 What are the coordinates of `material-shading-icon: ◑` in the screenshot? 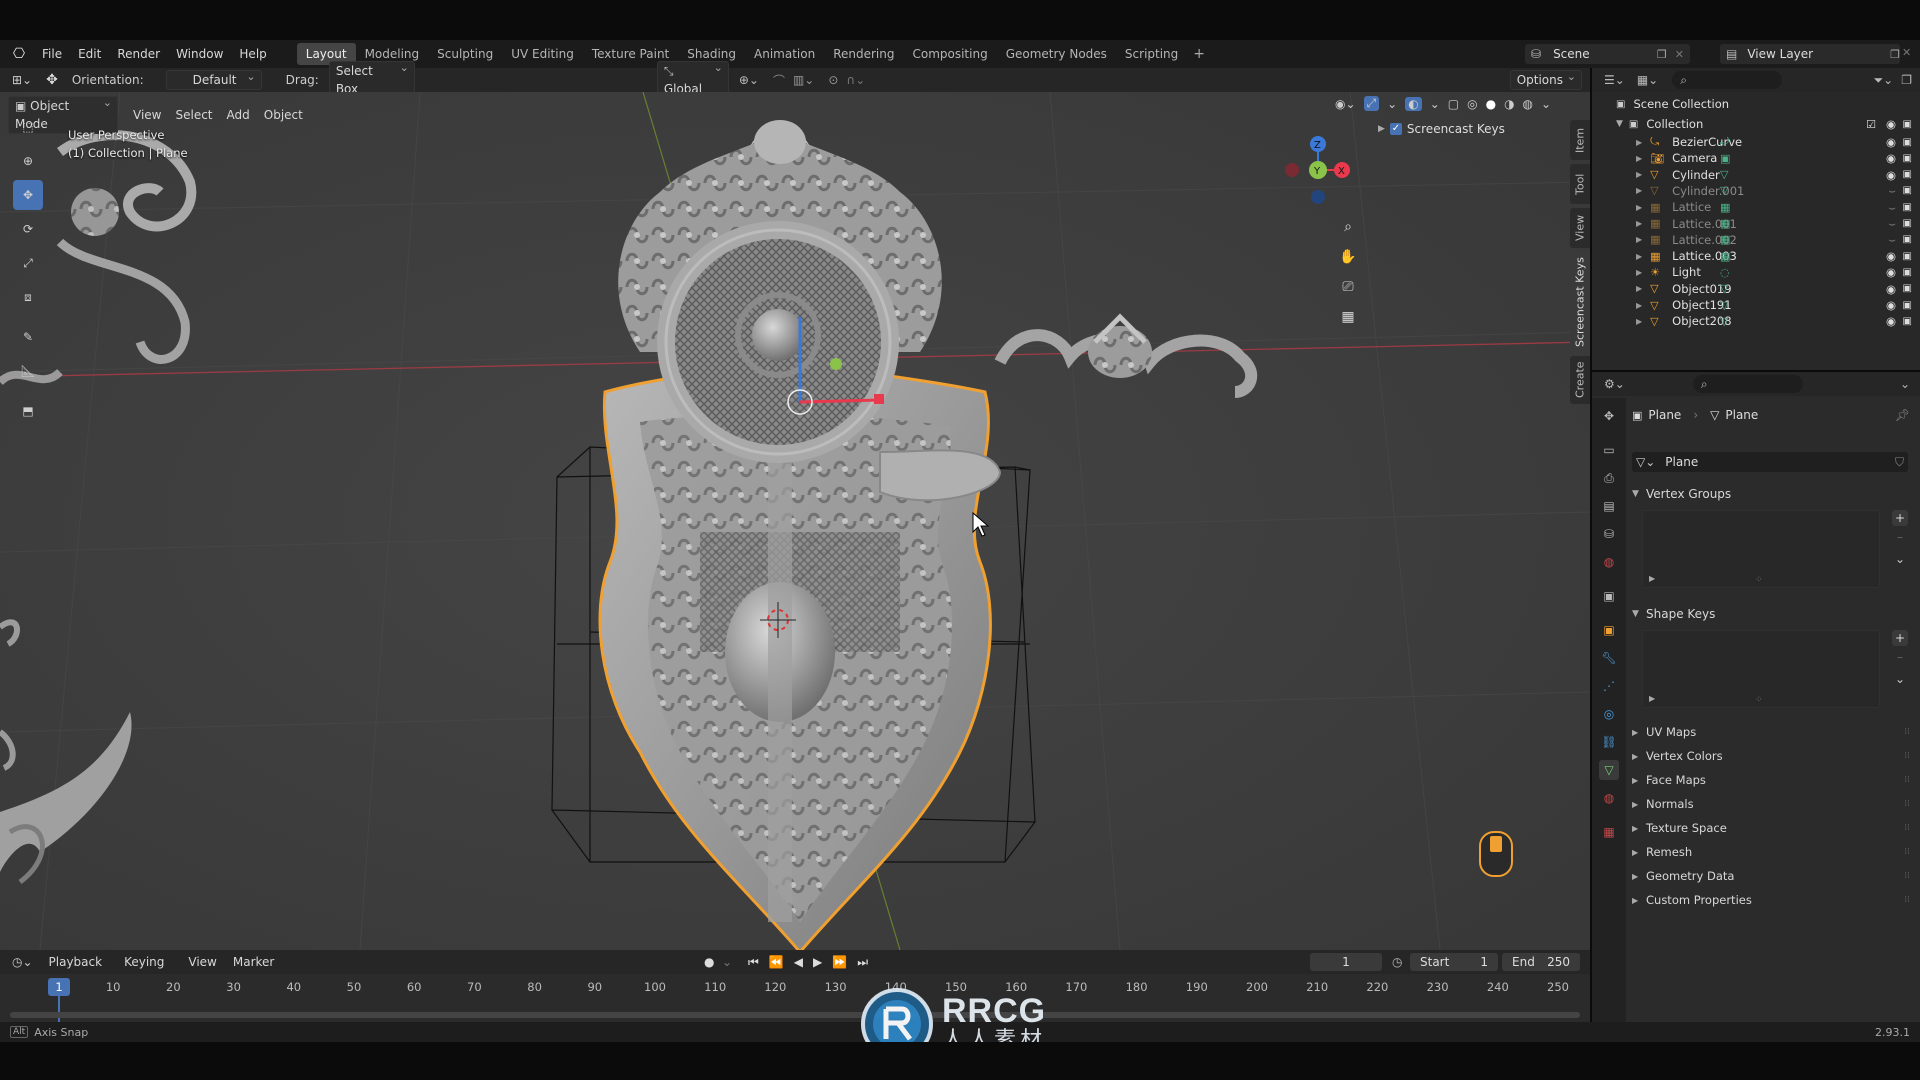 It's located at (1509, 104).